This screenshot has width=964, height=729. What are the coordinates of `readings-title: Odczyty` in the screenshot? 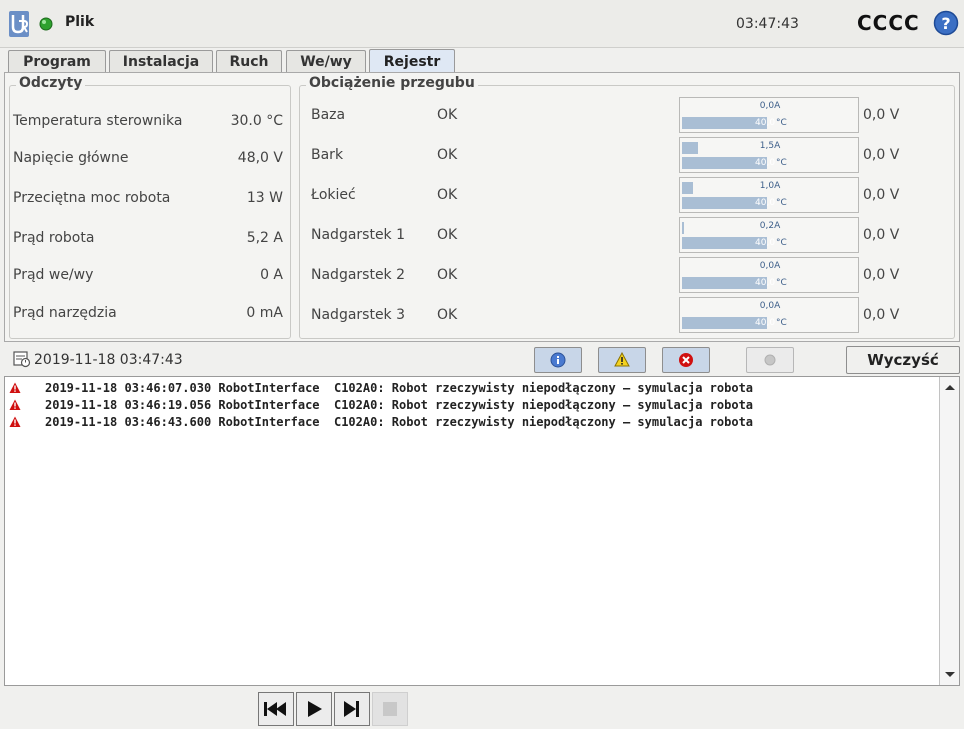 It's located at (51, 83).